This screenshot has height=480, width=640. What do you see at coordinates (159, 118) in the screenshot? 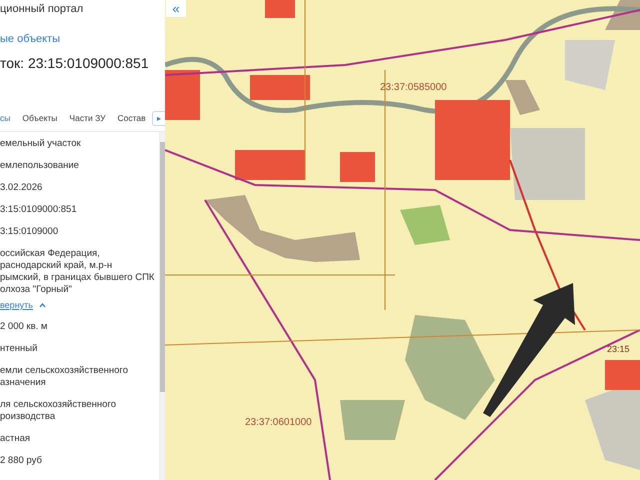
I see `tabs-next-button: ▸` at bounding box center [159, 118].